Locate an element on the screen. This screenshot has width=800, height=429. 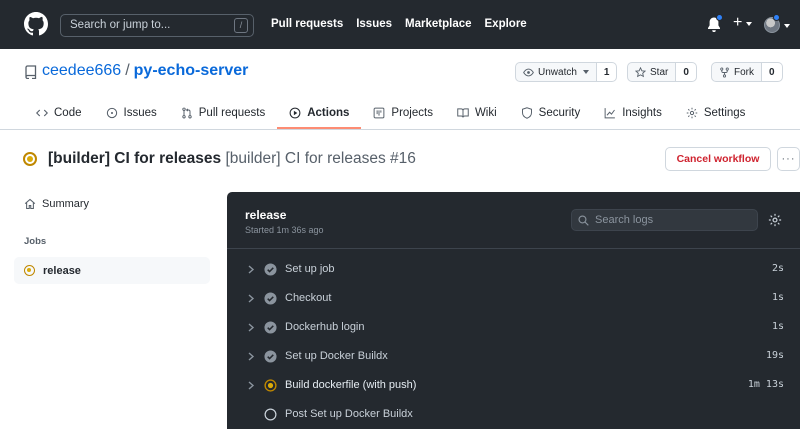
unwatch-button: Unwatch is located at coordinates (556, 72).